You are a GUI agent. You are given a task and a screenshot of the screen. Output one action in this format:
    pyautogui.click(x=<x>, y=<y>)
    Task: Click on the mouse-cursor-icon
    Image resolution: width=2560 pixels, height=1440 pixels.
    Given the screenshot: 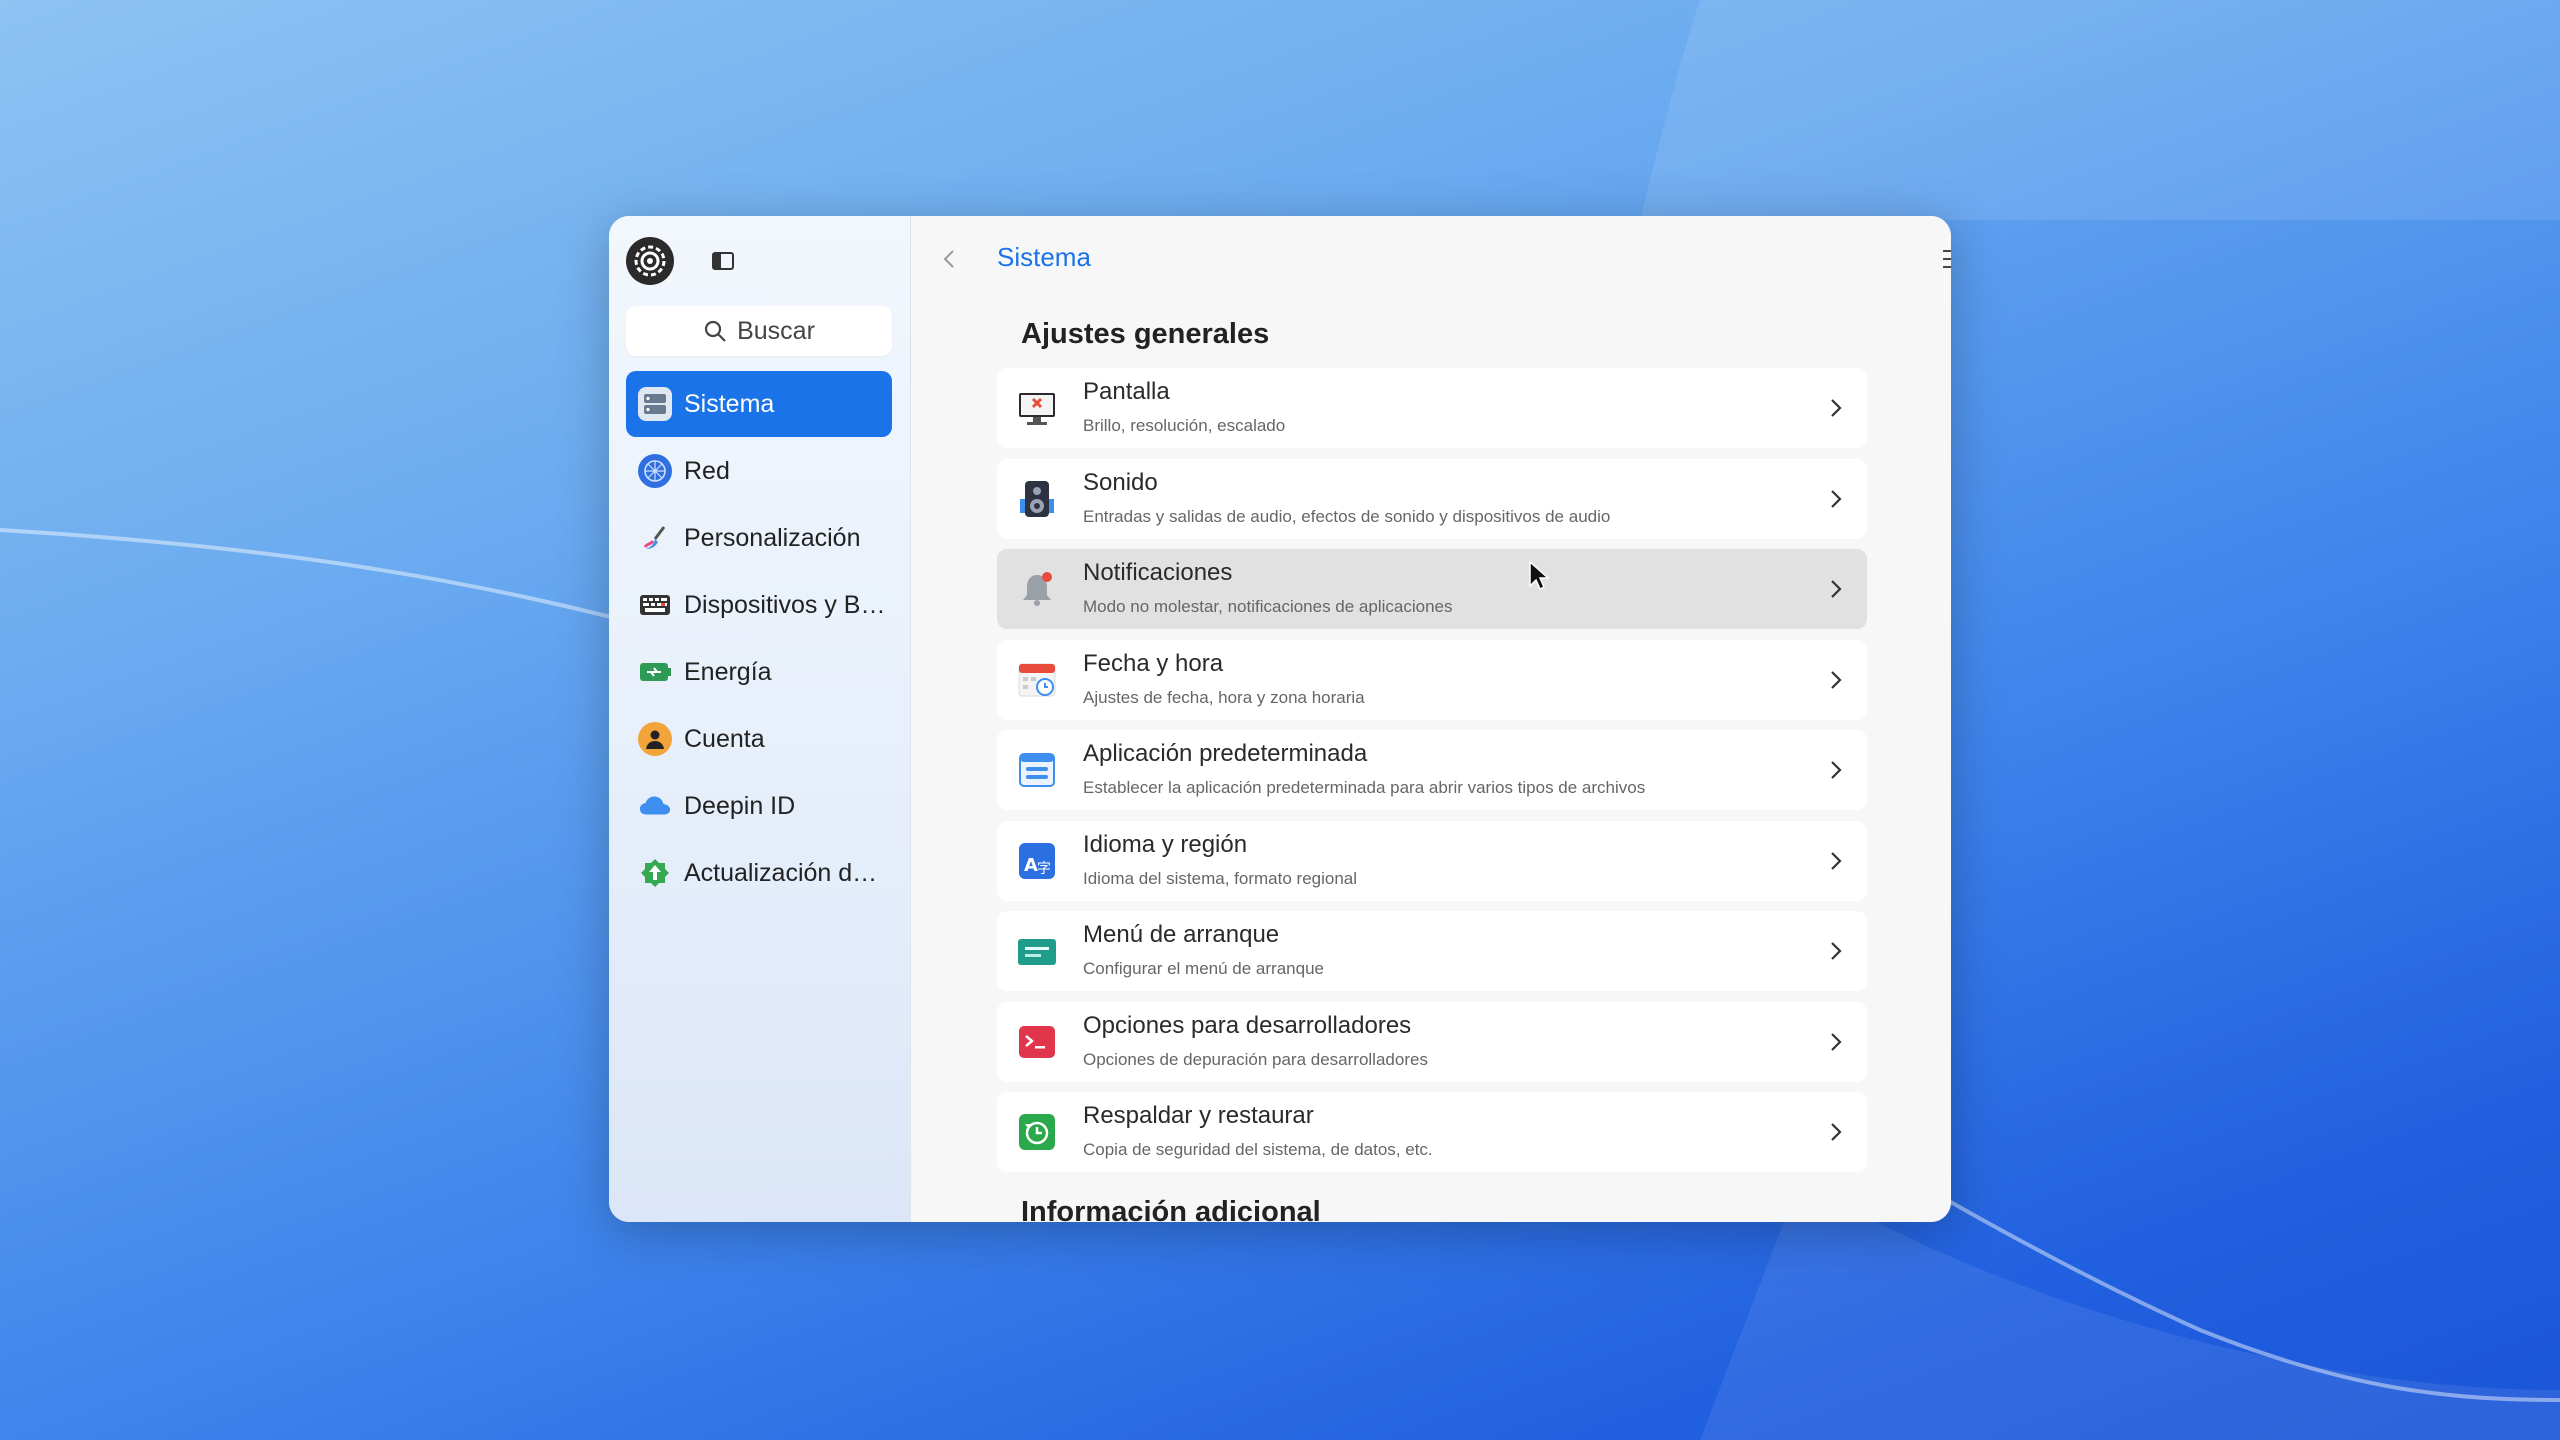 What is the action you would take?
    pyautogui.click(x=1539, y=575)
    